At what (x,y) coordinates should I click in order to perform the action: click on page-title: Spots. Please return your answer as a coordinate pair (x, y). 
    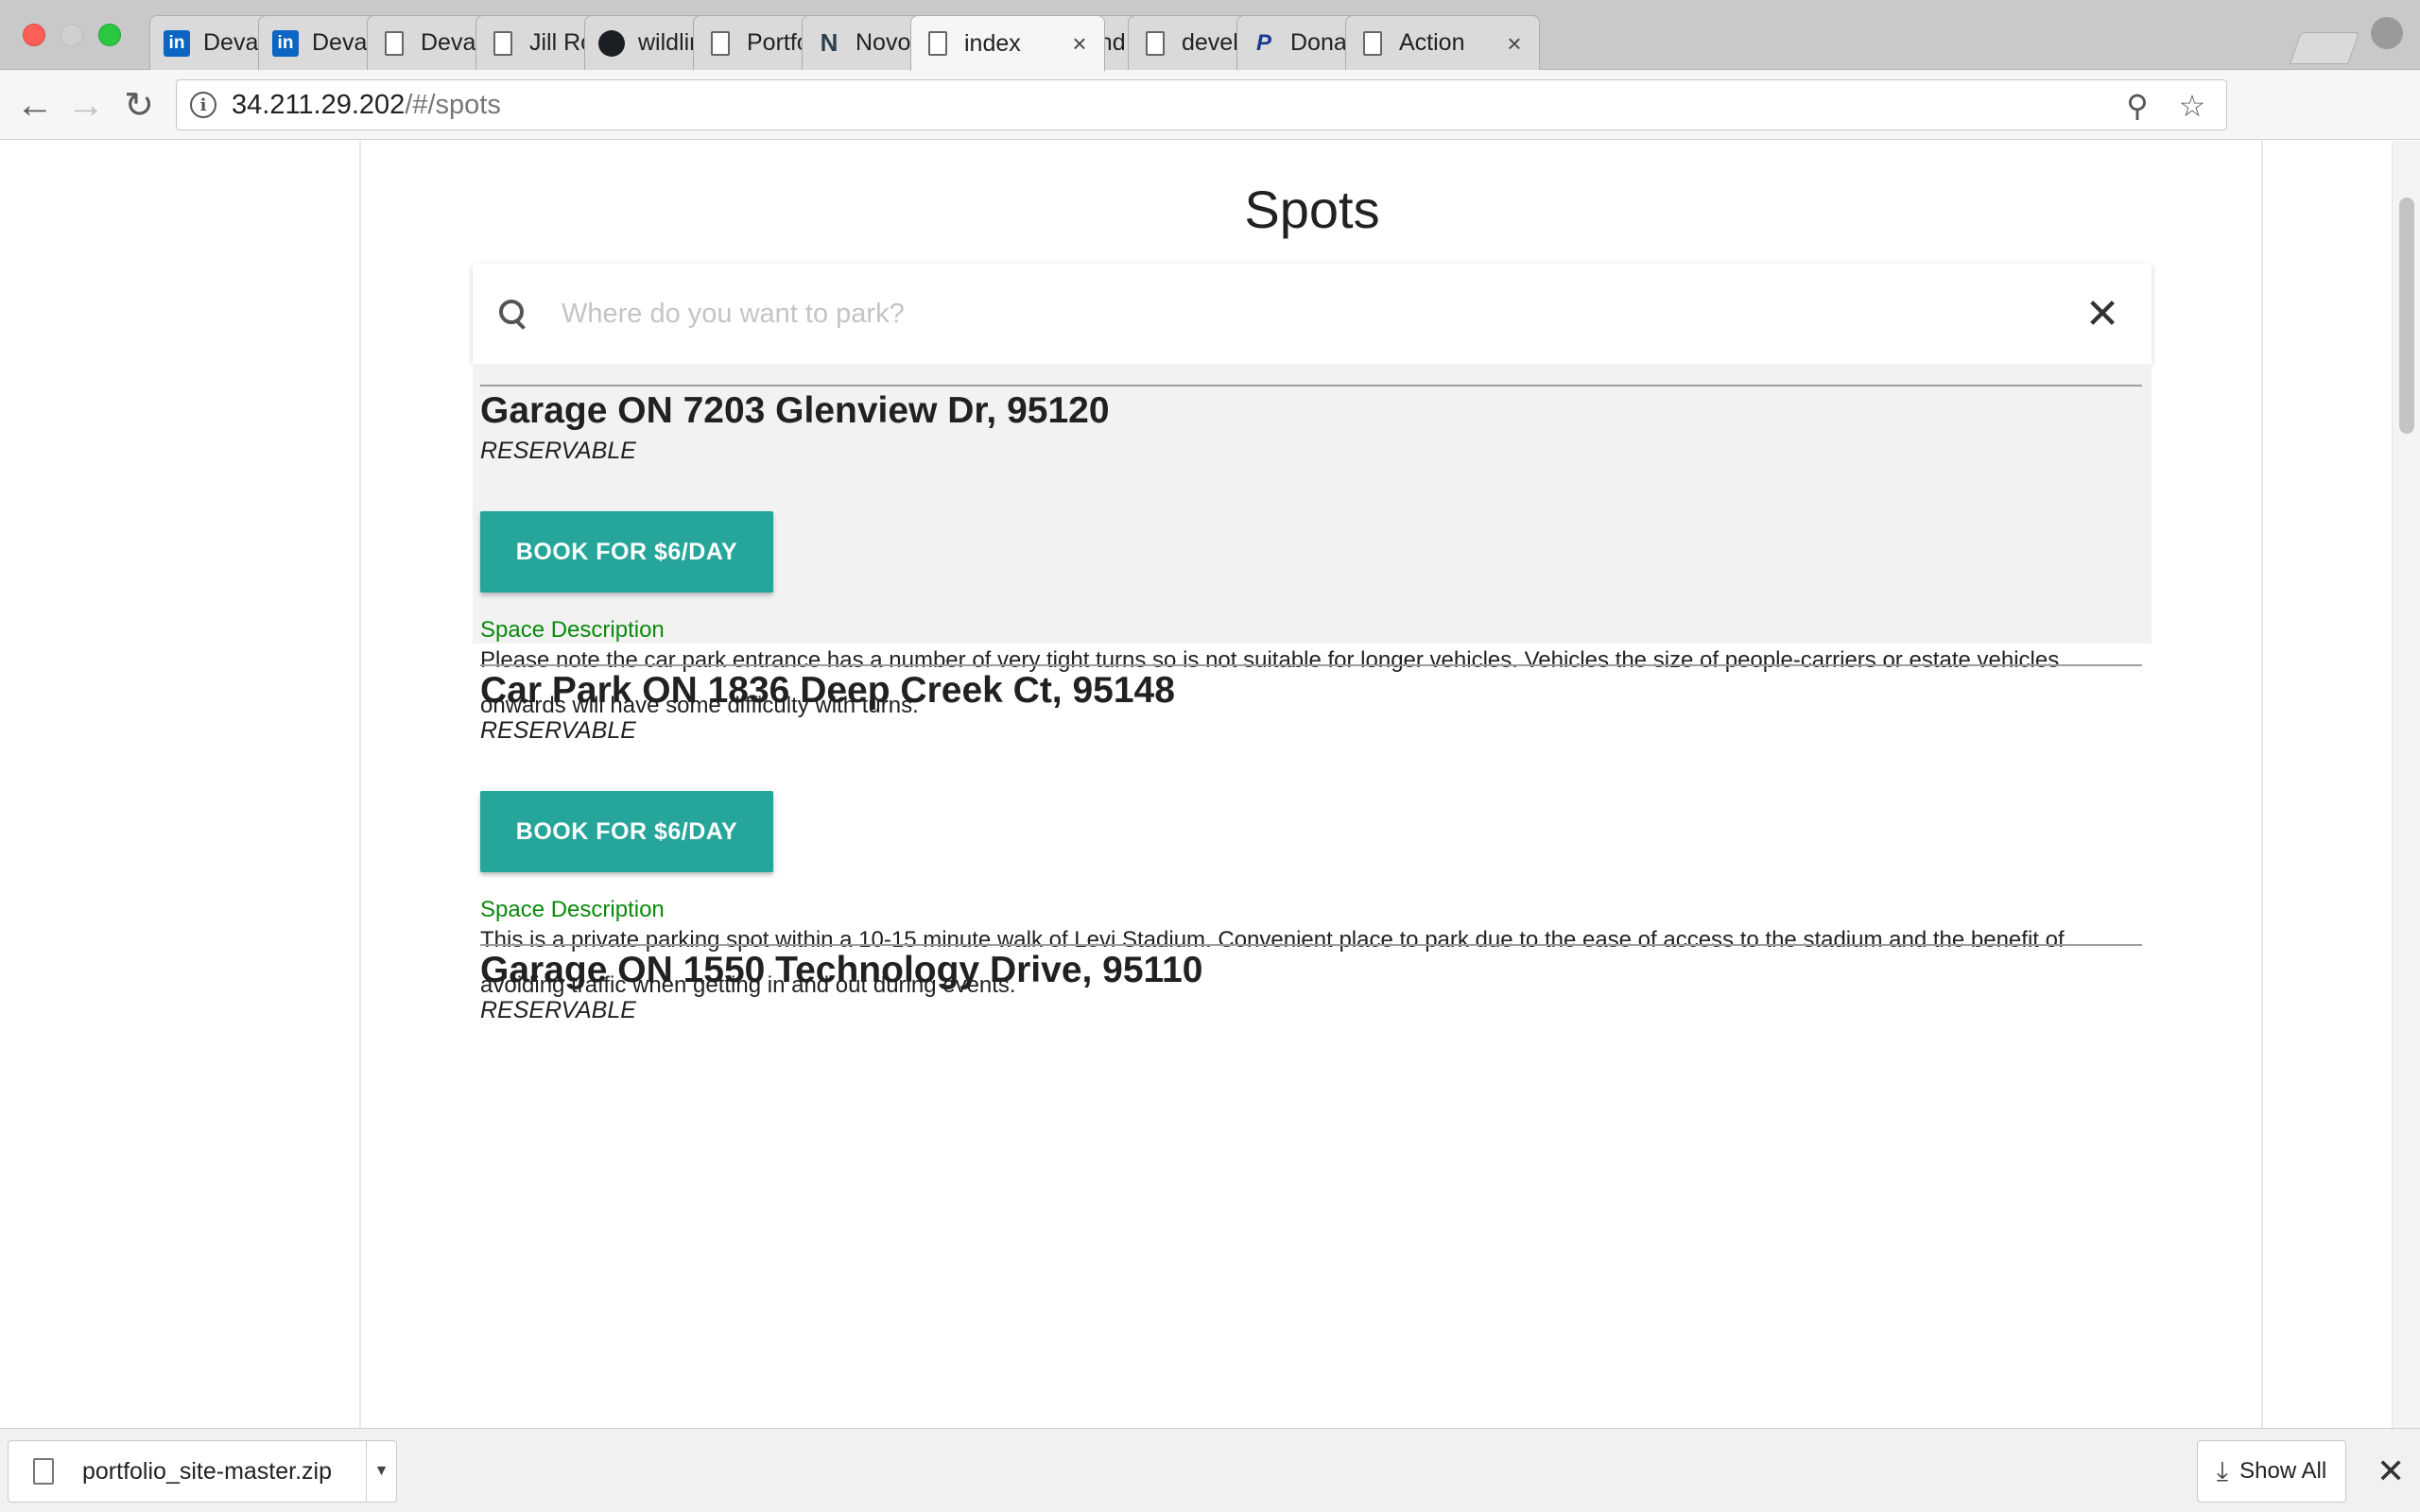
    Looking at the image, I should click on (1312, 209).